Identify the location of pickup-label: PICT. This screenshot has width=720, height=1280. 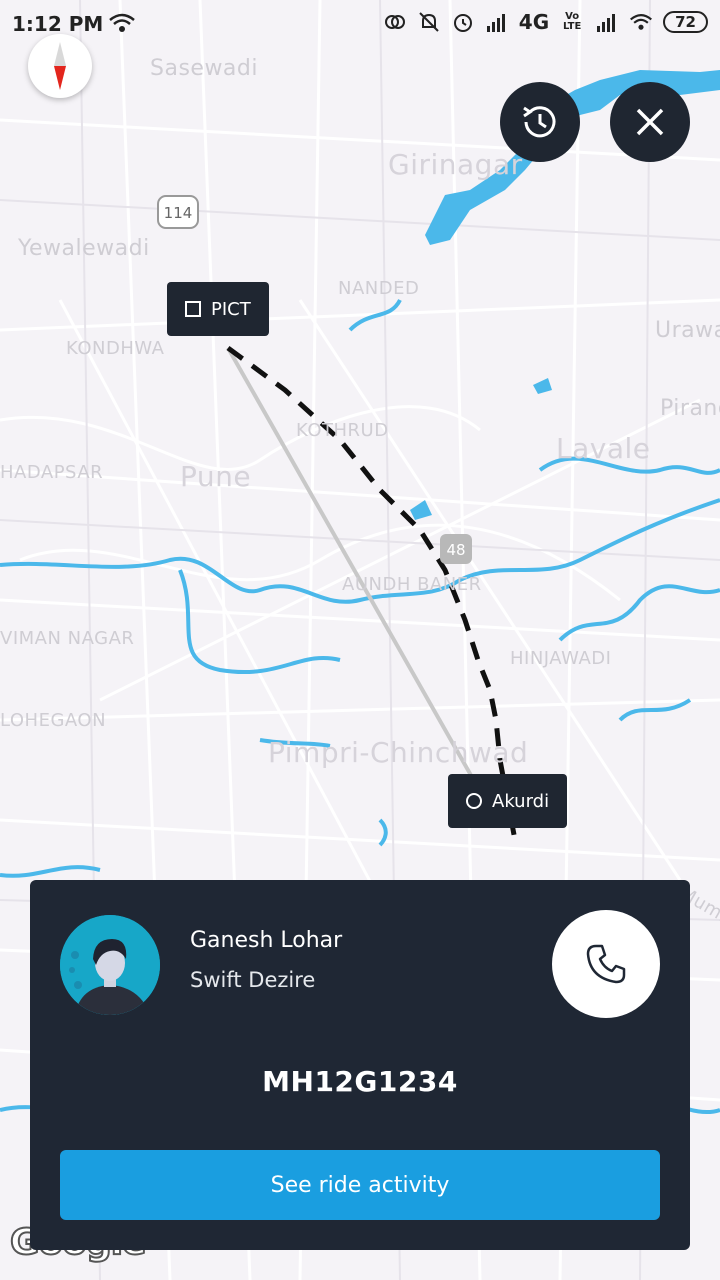
(231, 309).